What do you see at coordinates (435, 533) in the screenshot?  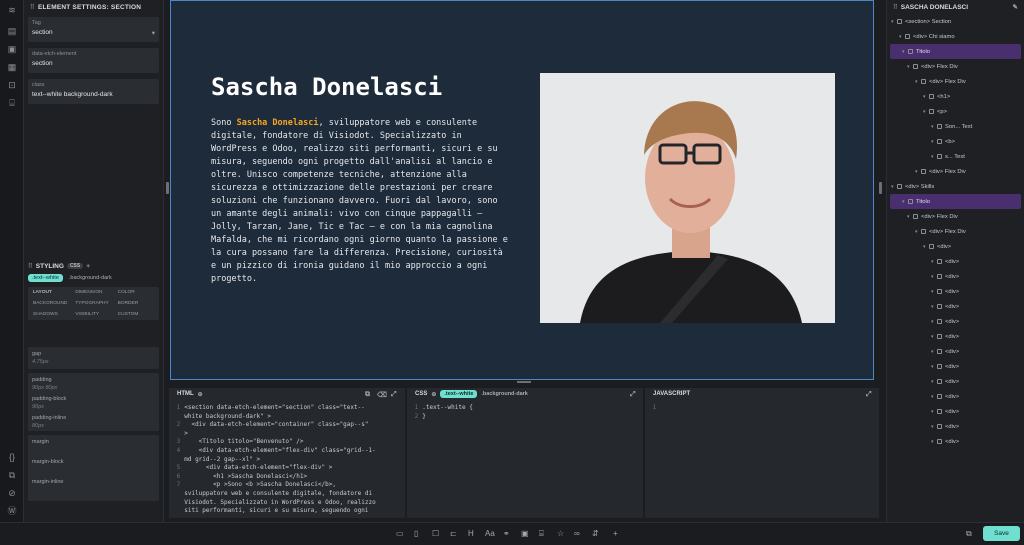 I see `div-icon: ☐` at bounding box center [435, 533].